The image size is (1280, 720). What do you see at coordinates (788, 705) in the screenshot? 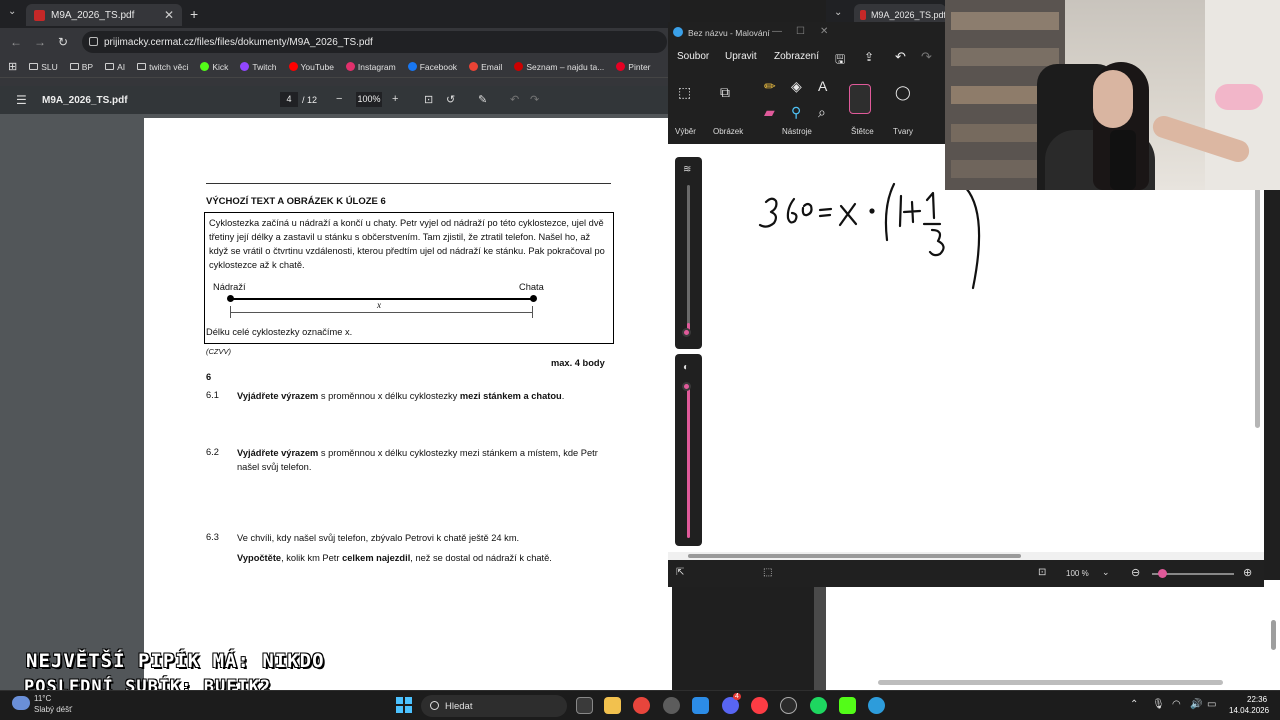
I see `obs-icon` at bounding box center [788, 705].